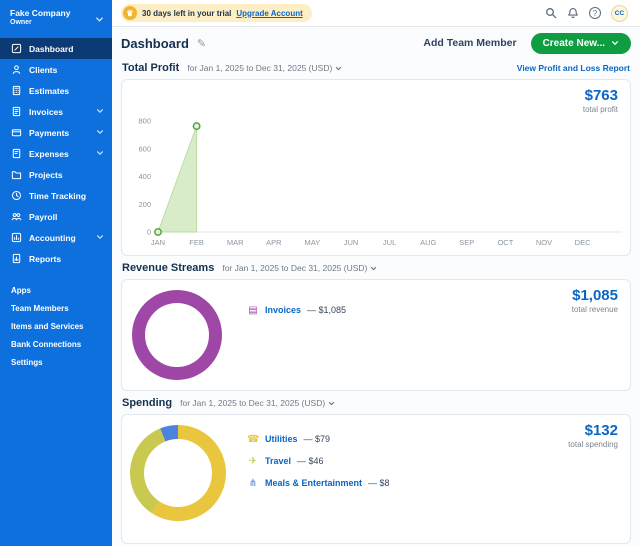  What do you see at coordinates (310, 461) in the screenshot?
I see `legend-value: — $46` at bounding box center [310, 461].